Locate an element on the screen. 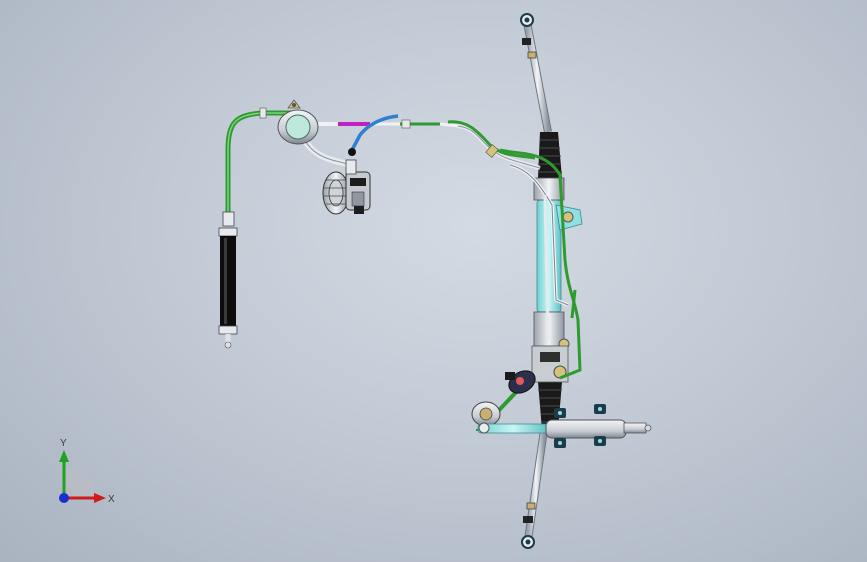 The width and height of the screenshot is (867, 562). tie-rod-top is located at coordinates (536, 73).